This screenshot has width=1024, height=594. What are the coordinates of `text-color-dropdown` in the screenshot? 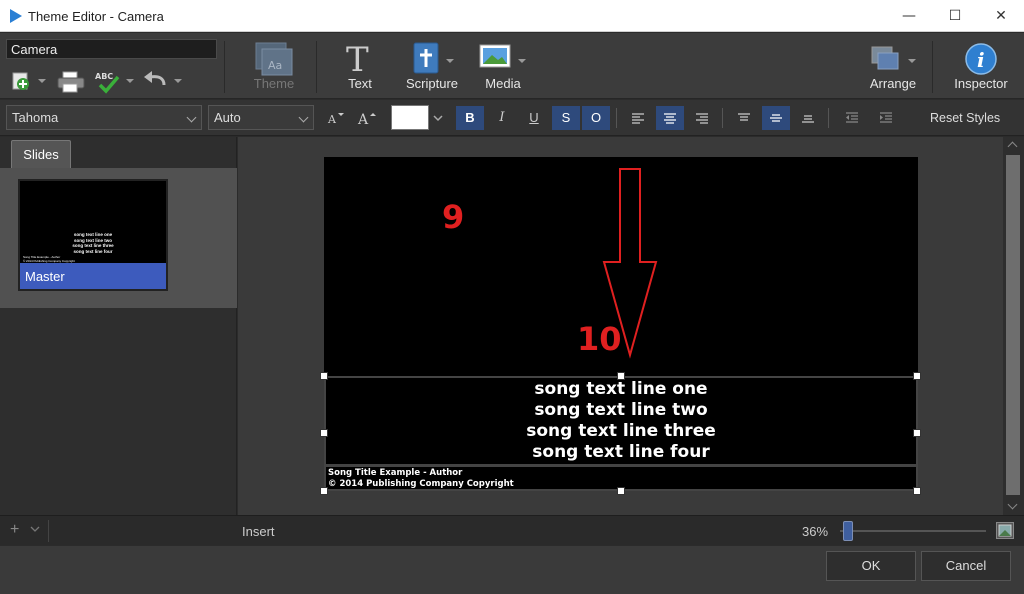 It's located at (438, 118).